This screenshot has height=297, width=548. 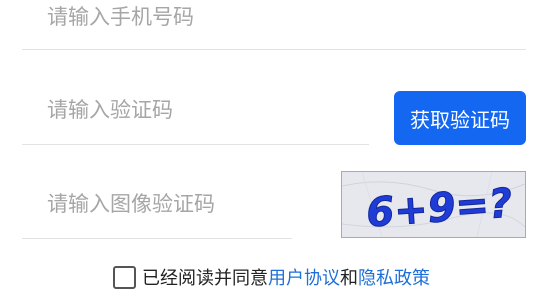 I want to click on image-code-input-underline, so click(x=157, y=238).